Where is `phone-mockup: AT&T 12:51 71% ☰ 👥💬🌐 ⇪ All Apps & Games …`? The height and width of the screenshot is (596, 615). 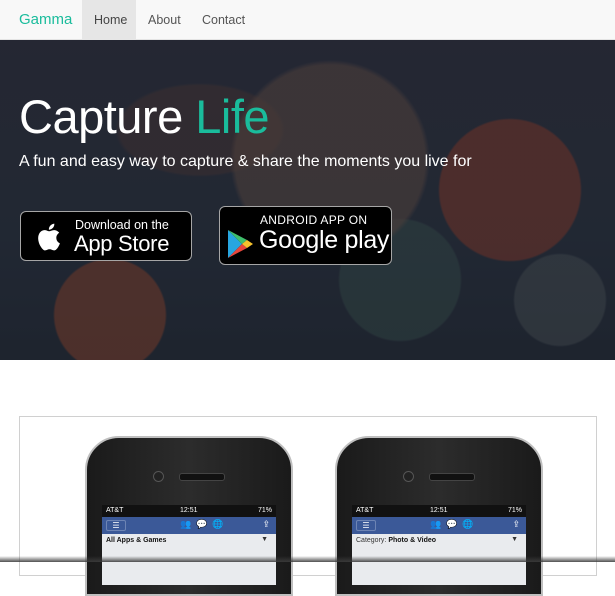
phone-mockup: AT&T 12:51 71% ☰ 👥💬🌐 ⇪ All Apps & Games … is located at coordinates (189, 516).